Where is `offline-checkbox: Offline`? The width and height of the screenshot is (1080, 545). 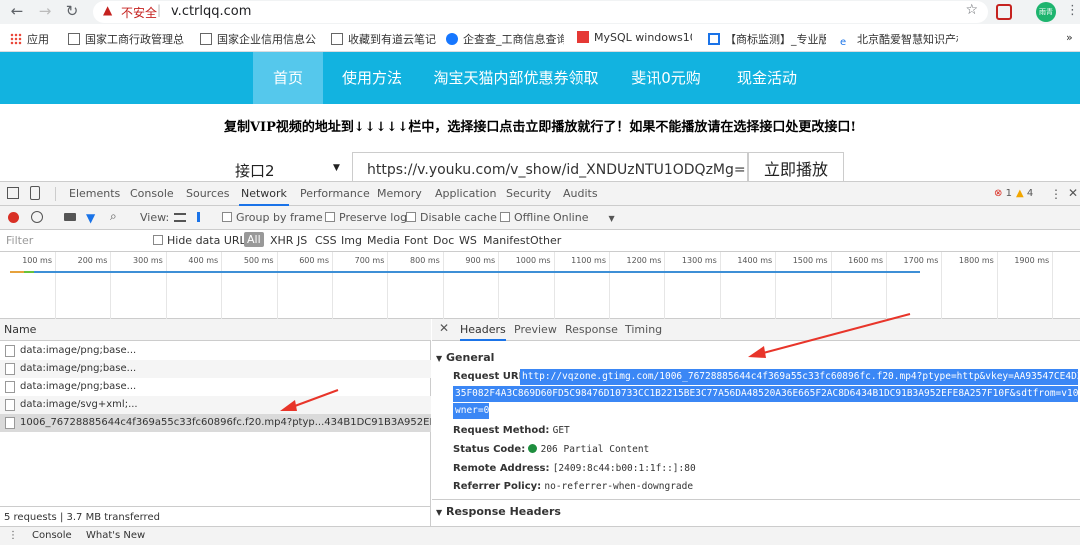
offline-checkbox: Offline is located at coordinates (525, 217).